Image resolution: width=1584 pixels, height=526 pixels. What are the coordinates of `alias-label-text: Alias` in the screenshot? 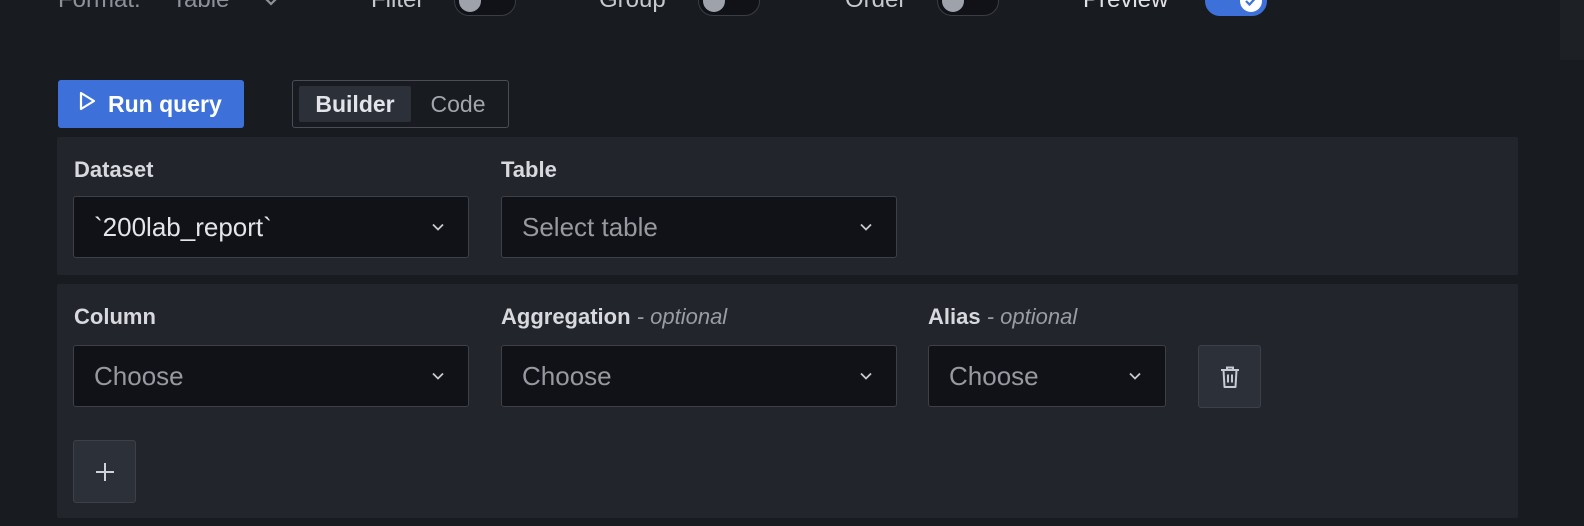 It's located at (954, 316).